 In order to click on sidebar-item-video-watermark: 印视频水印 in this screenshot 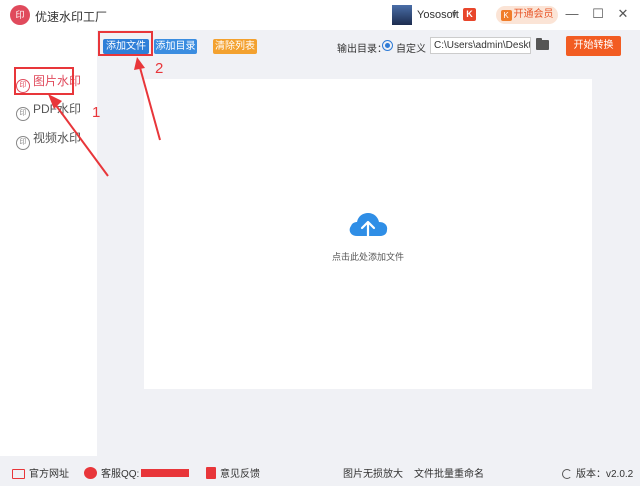, I will do `click(49, 138)`.